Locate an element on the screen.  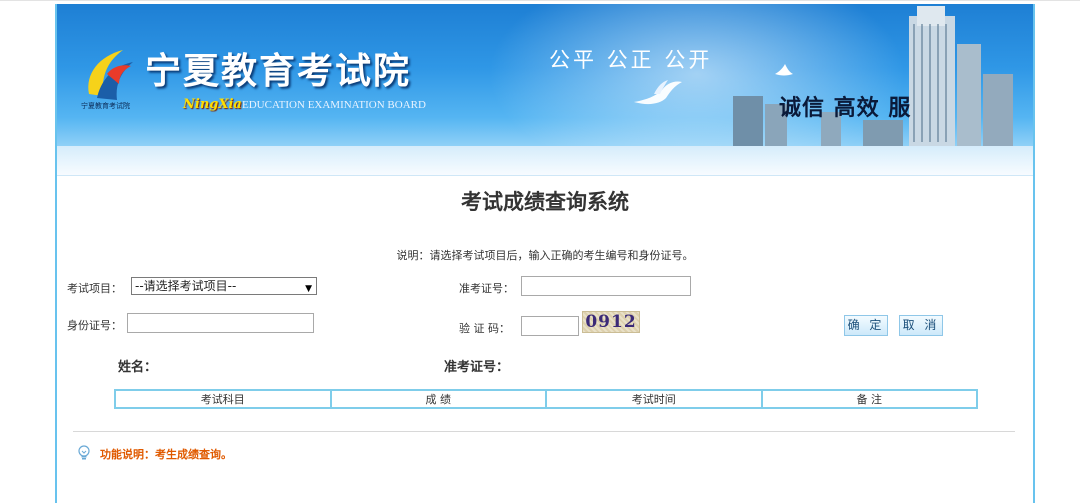
result-admission-label: 准考证号： is located at coordinates (477, 367).